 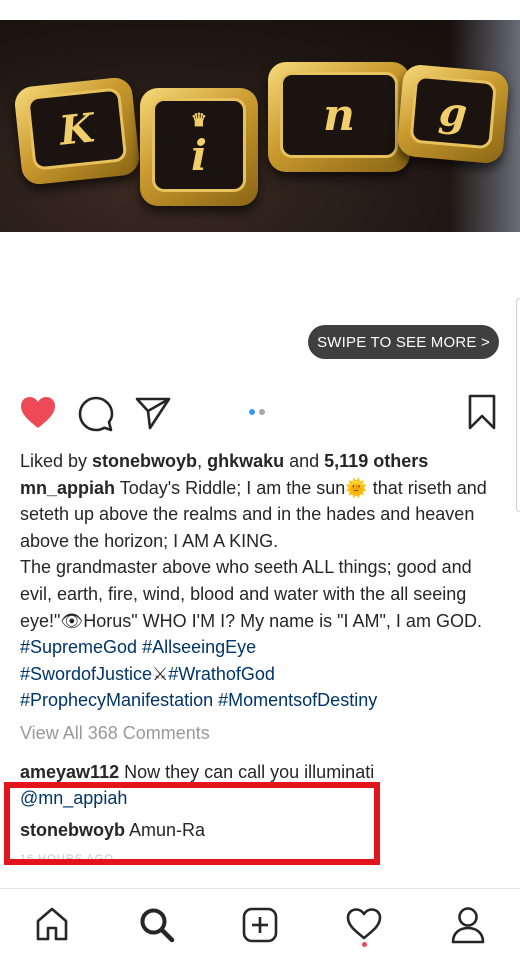 What do you see at coordinates (230, 487) in the screenshot?
I see `caption-text-part: Today's Riddle; I am the sun` at bounding box center [230, 487].